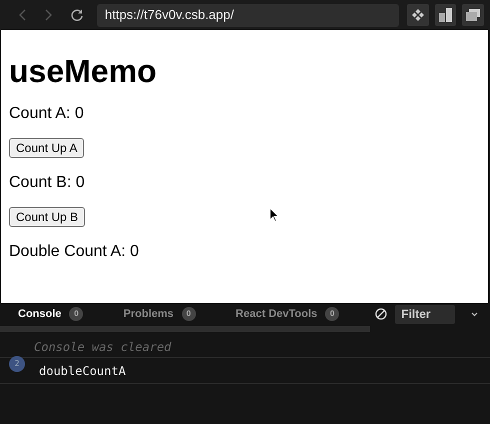  I want to click on window-button, so click(473, 15).